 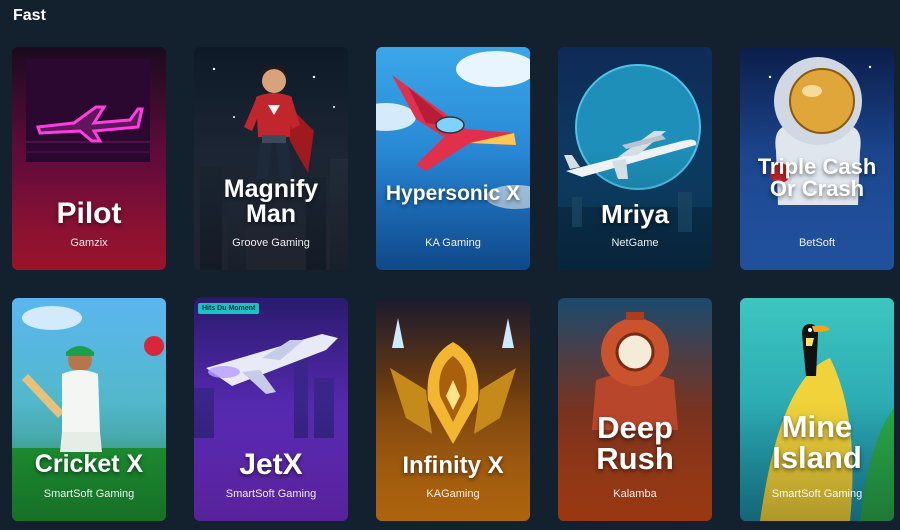 I want to click on game-title: Deep Rush, so click(x=635, y=443).